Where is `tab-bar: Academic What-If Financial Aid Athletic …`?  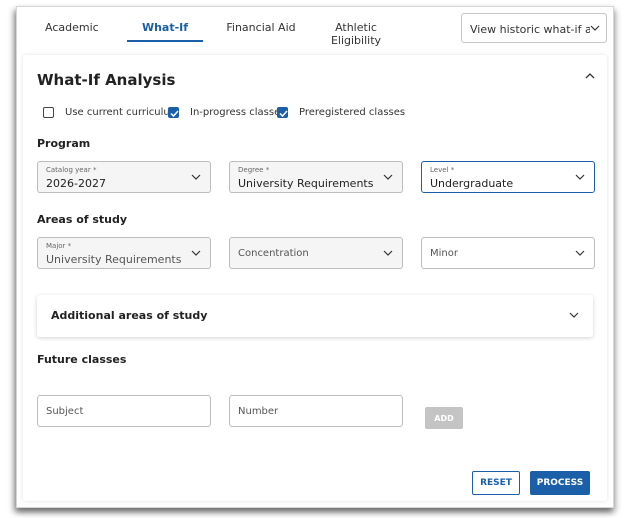 tab-bar: Academic What-If Financial Aid Athletic … is located at coordinates (315, 29).